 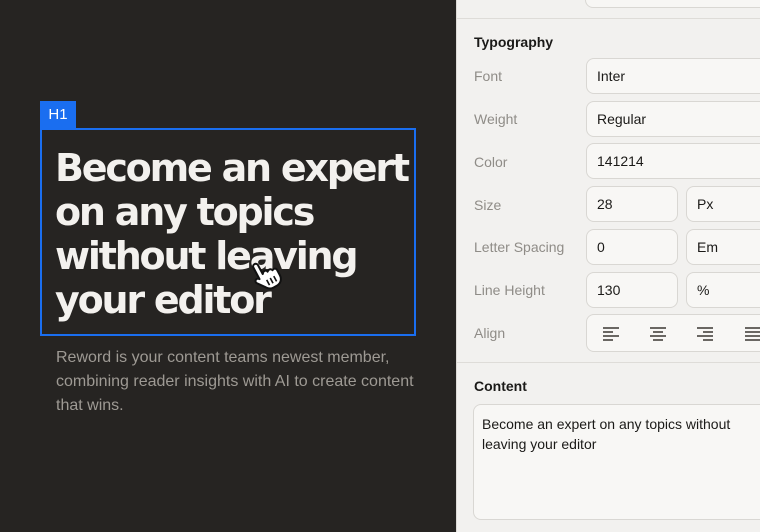 What do you see at coordinates (723, 247) in the screenshot?
I see `letter-spacing-unit-select: Em ⌄` at bounding box center [723, 247].